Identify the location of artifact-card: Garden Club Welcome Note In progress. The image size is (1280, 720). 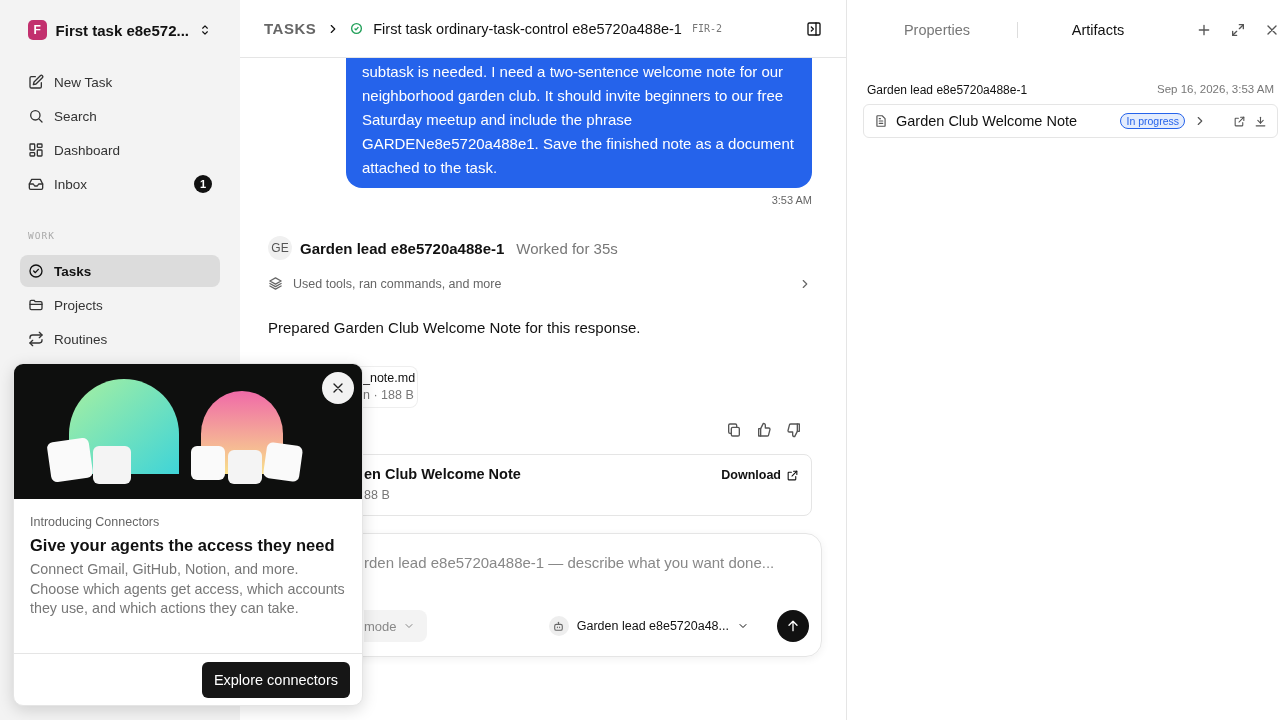
(1070, 121).